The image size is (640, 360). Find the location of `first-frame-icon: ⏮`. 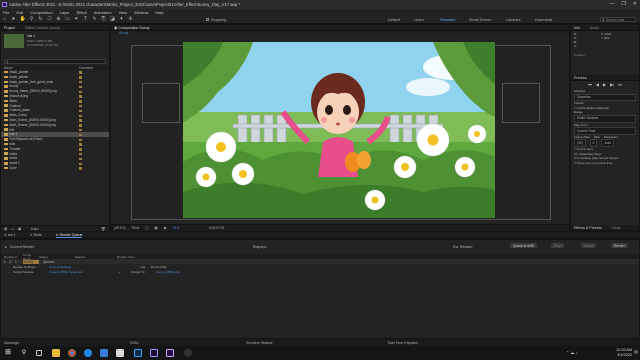

first-frame-icon: ⏮ is located at coordinates (590, 84).